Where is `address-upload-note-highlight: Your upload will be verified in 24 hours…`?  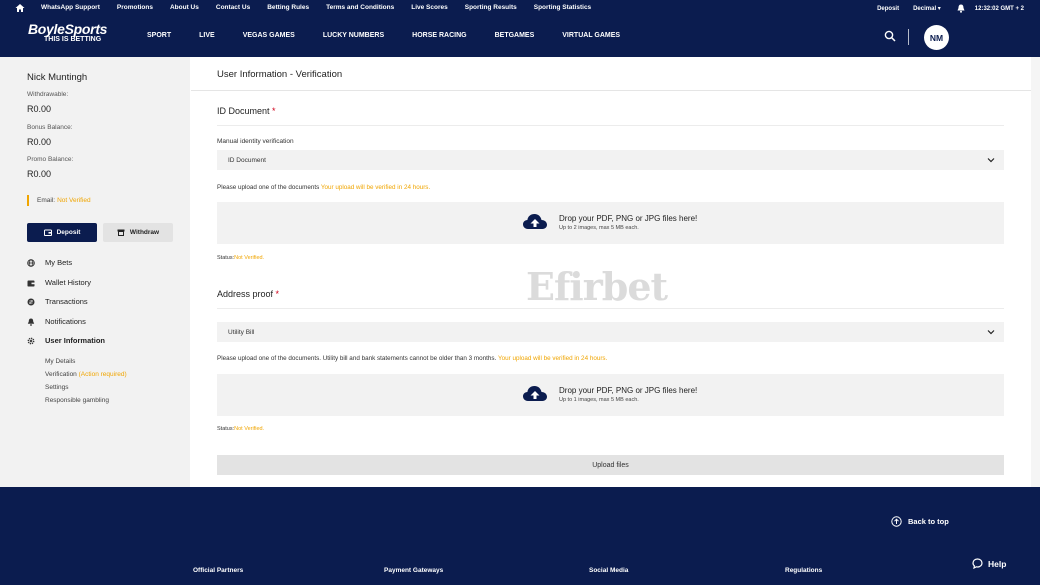 address-upload-note-highlight: Your upload will be verified in 24 hours… is located at coordinates (552, 358).